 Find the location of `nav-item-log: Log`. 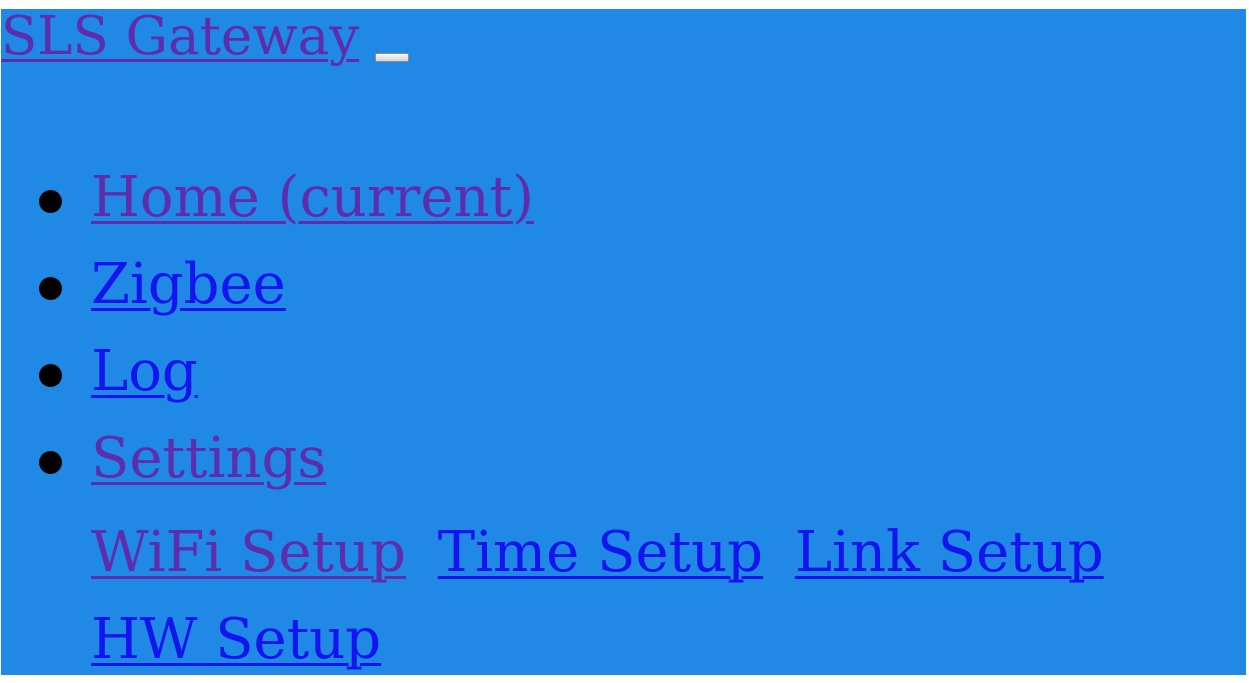

nav-item-log: Log is located at coordinates (267, 371).